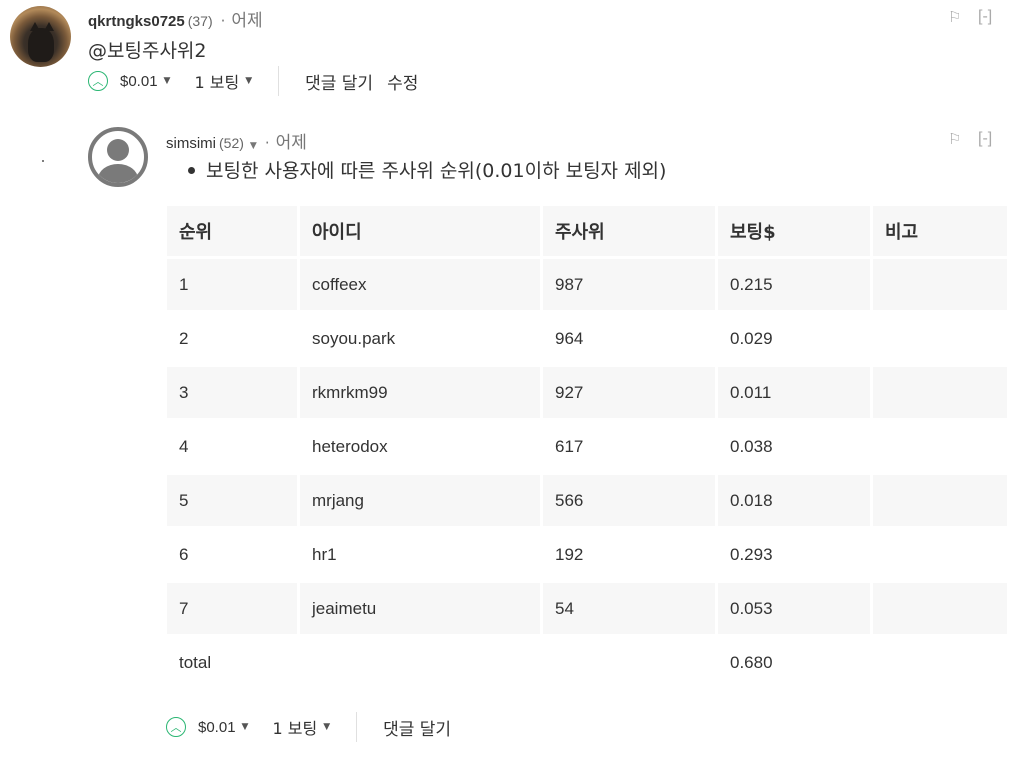 The height and width of the screenshot is (770, 1033). Describe the element at coordinates (233, 556) in the screenshot. I see `table-cell: 6` at that location.